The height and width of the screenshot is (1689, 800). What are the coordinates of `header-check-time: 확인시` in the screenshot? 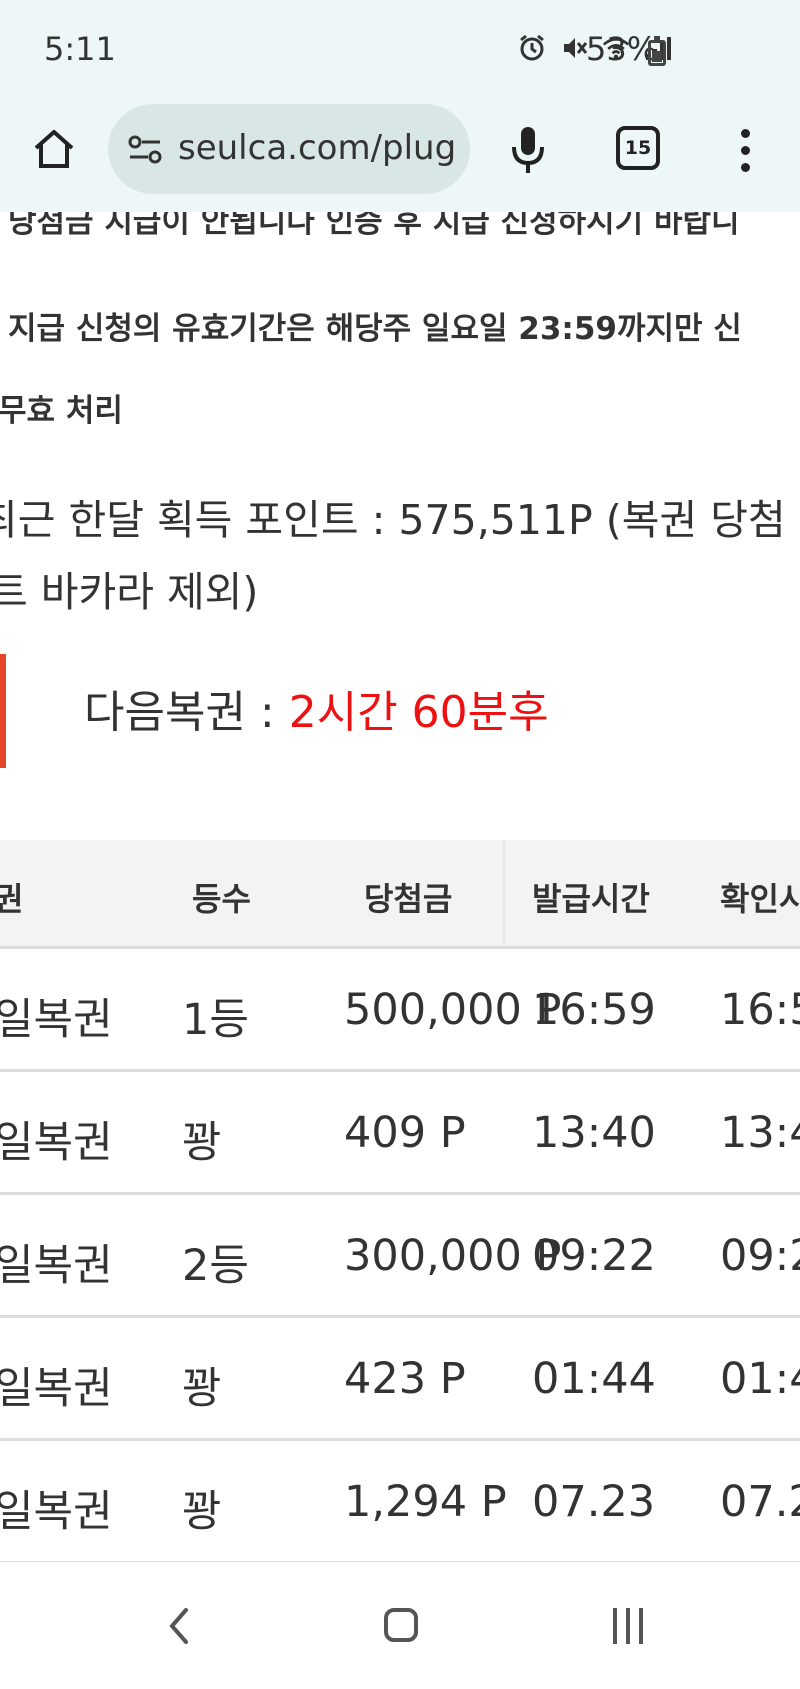 It's located at (760, 899).